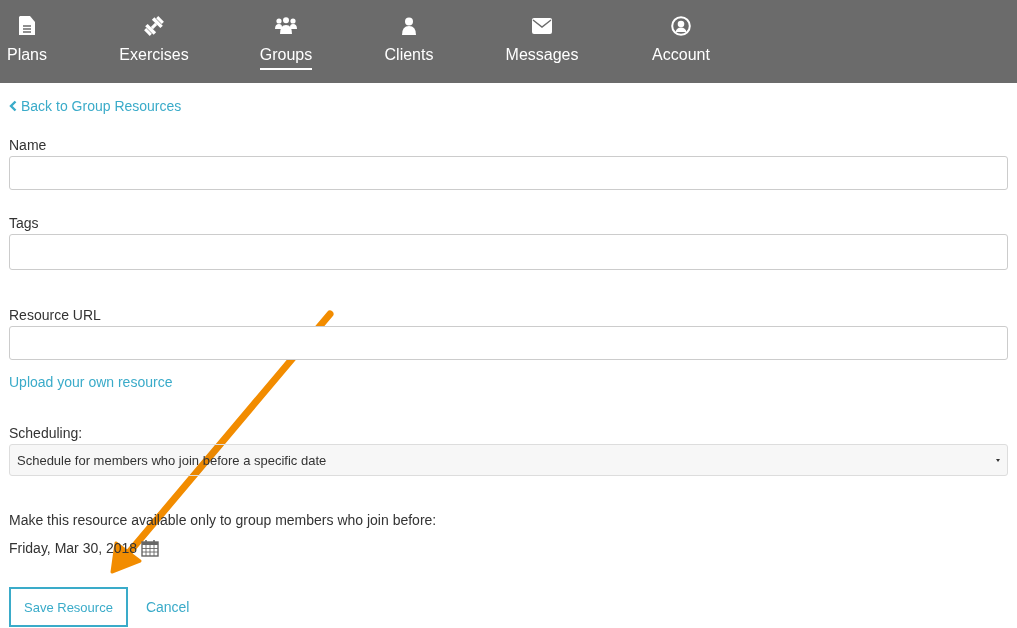  What do you see at coordinates (95, 106) in the screenshot?
I see `back-link: Back to Group Resources` at bounding box center [95, 106].